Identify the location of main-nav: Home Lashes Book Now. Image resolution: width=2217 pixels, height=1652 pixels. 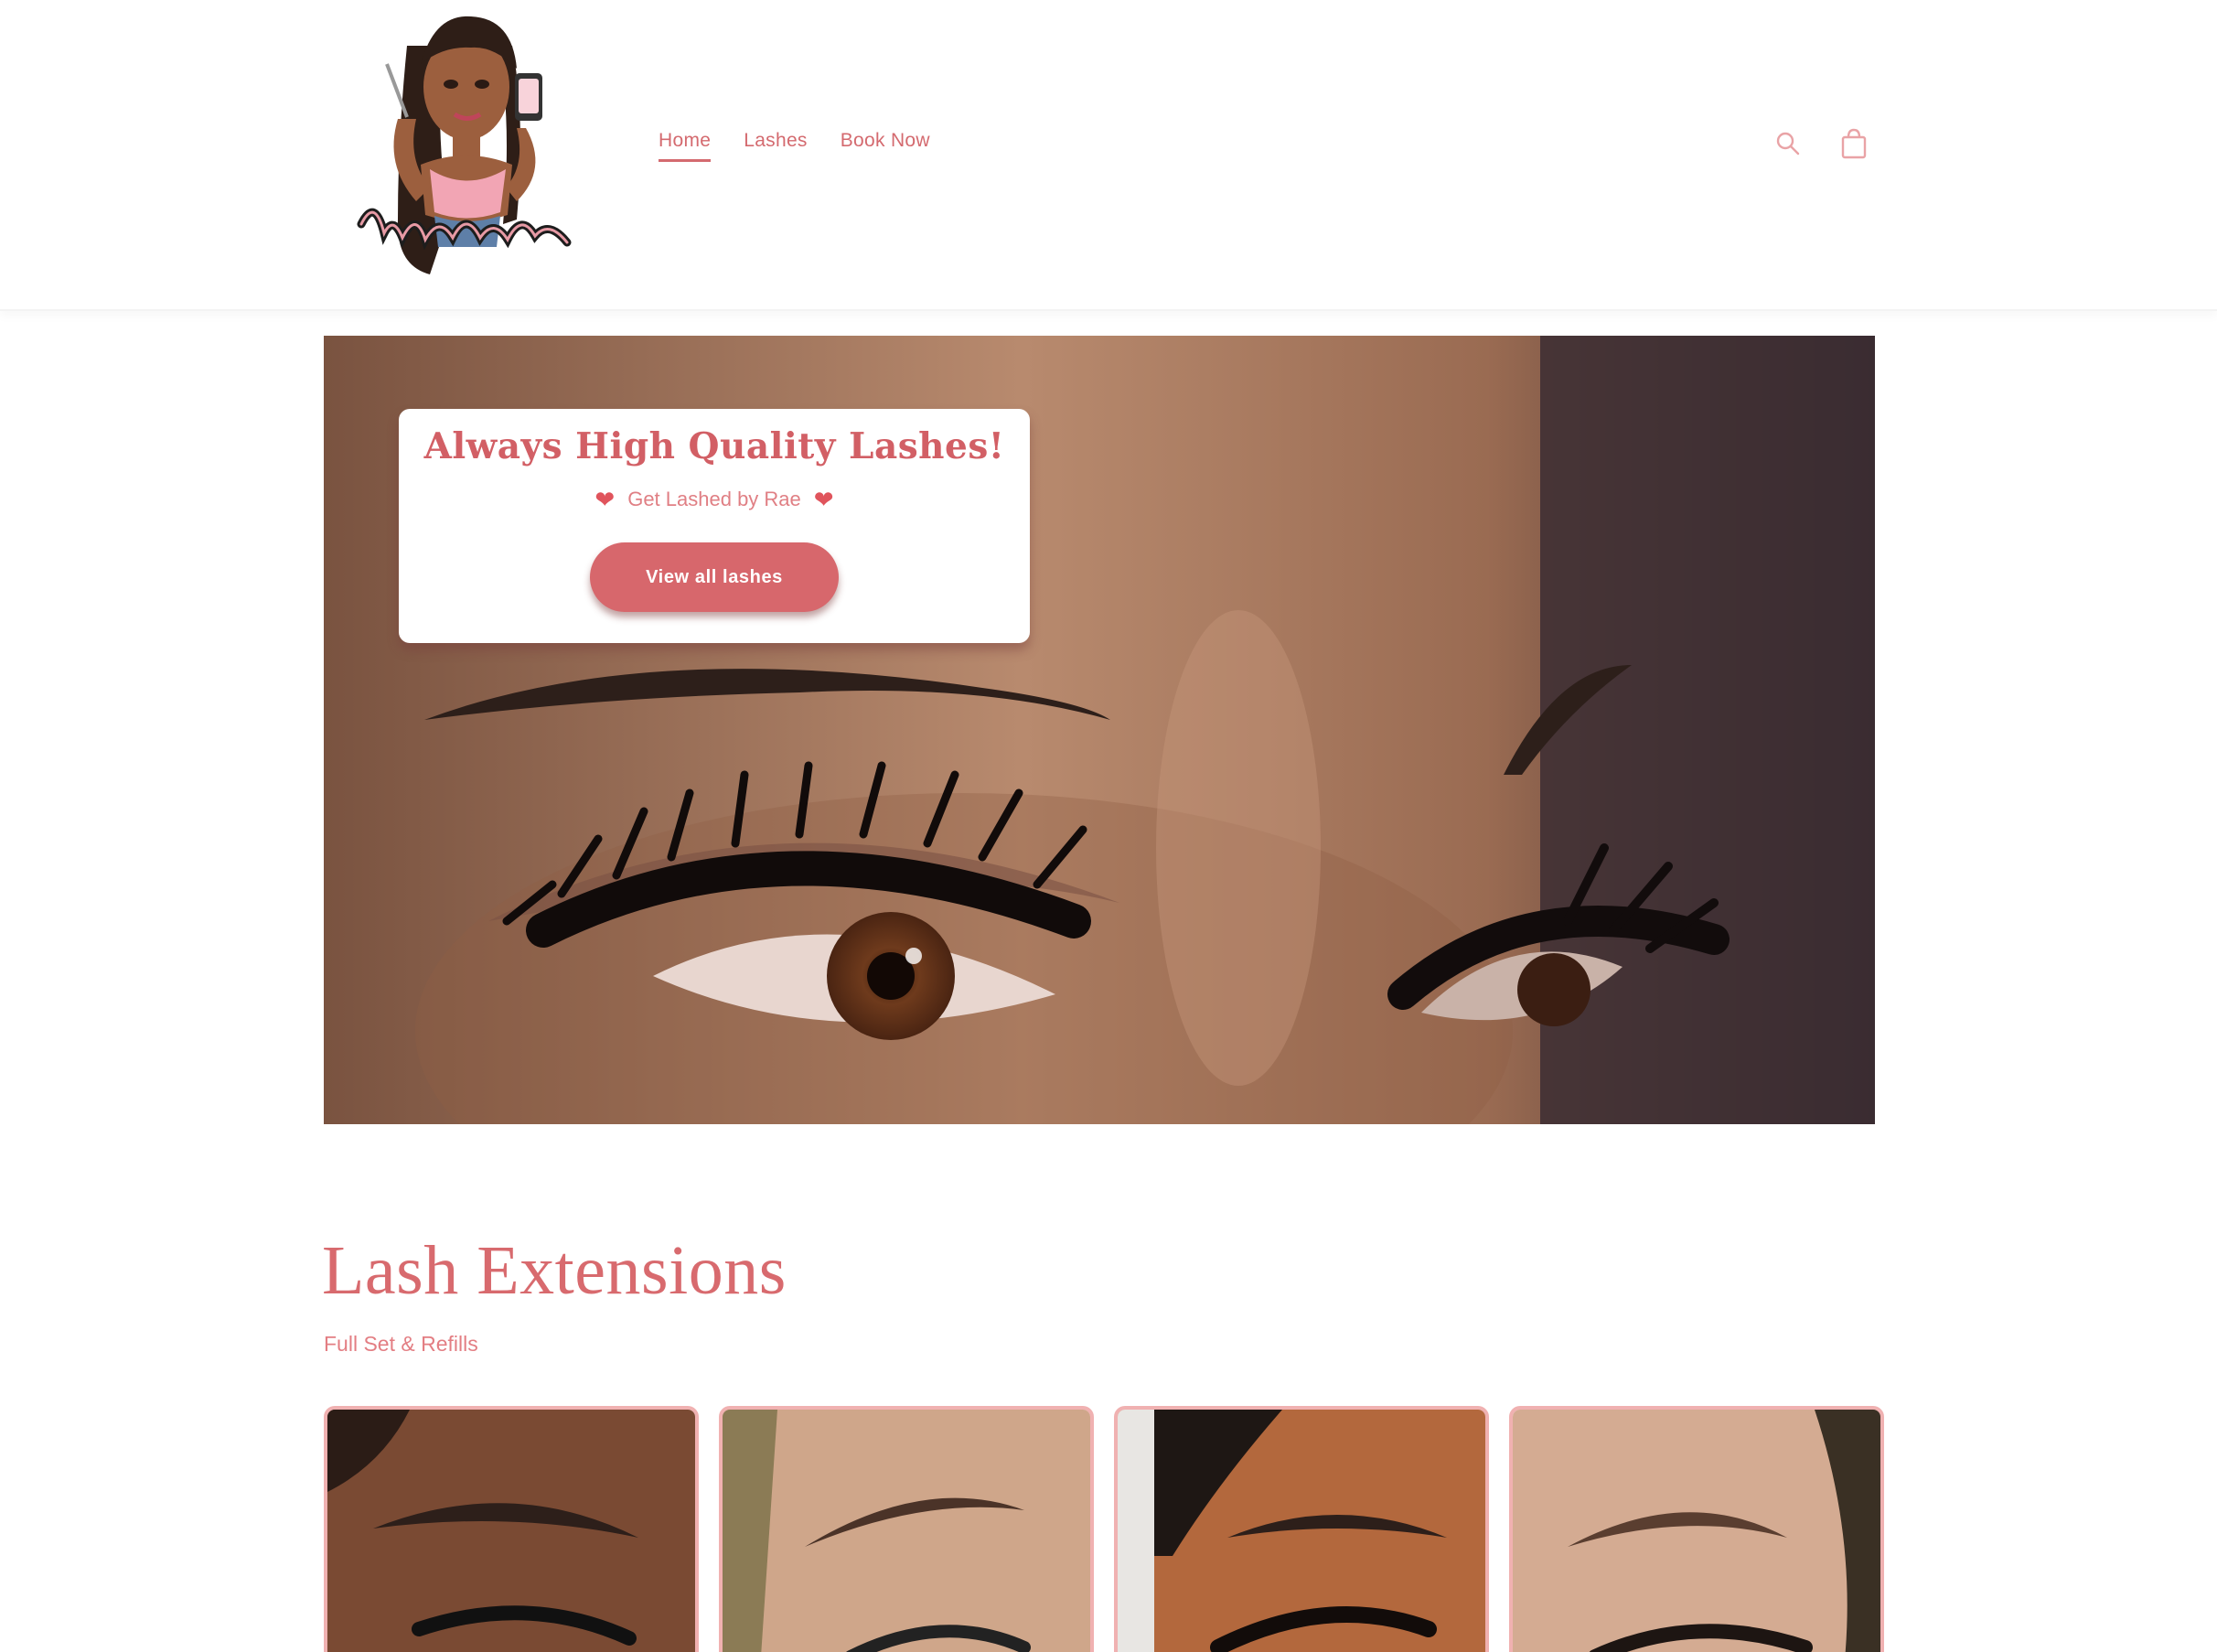
(795, 146).